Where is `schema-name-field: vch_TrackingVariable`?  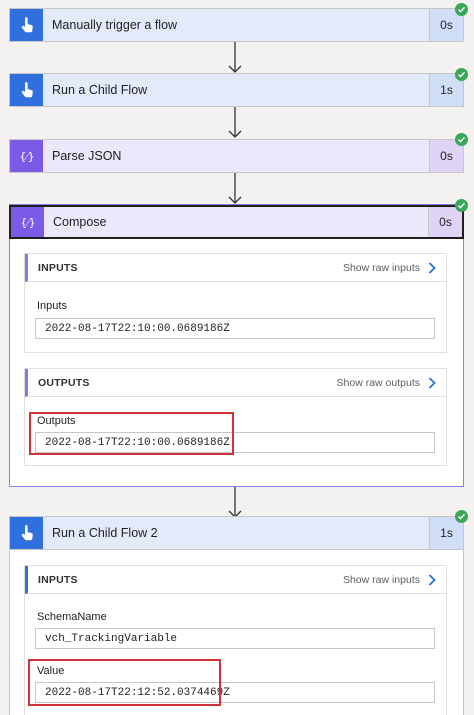 schema-name-field: vch_TrackingVariable is located at coordinates (235, 638).